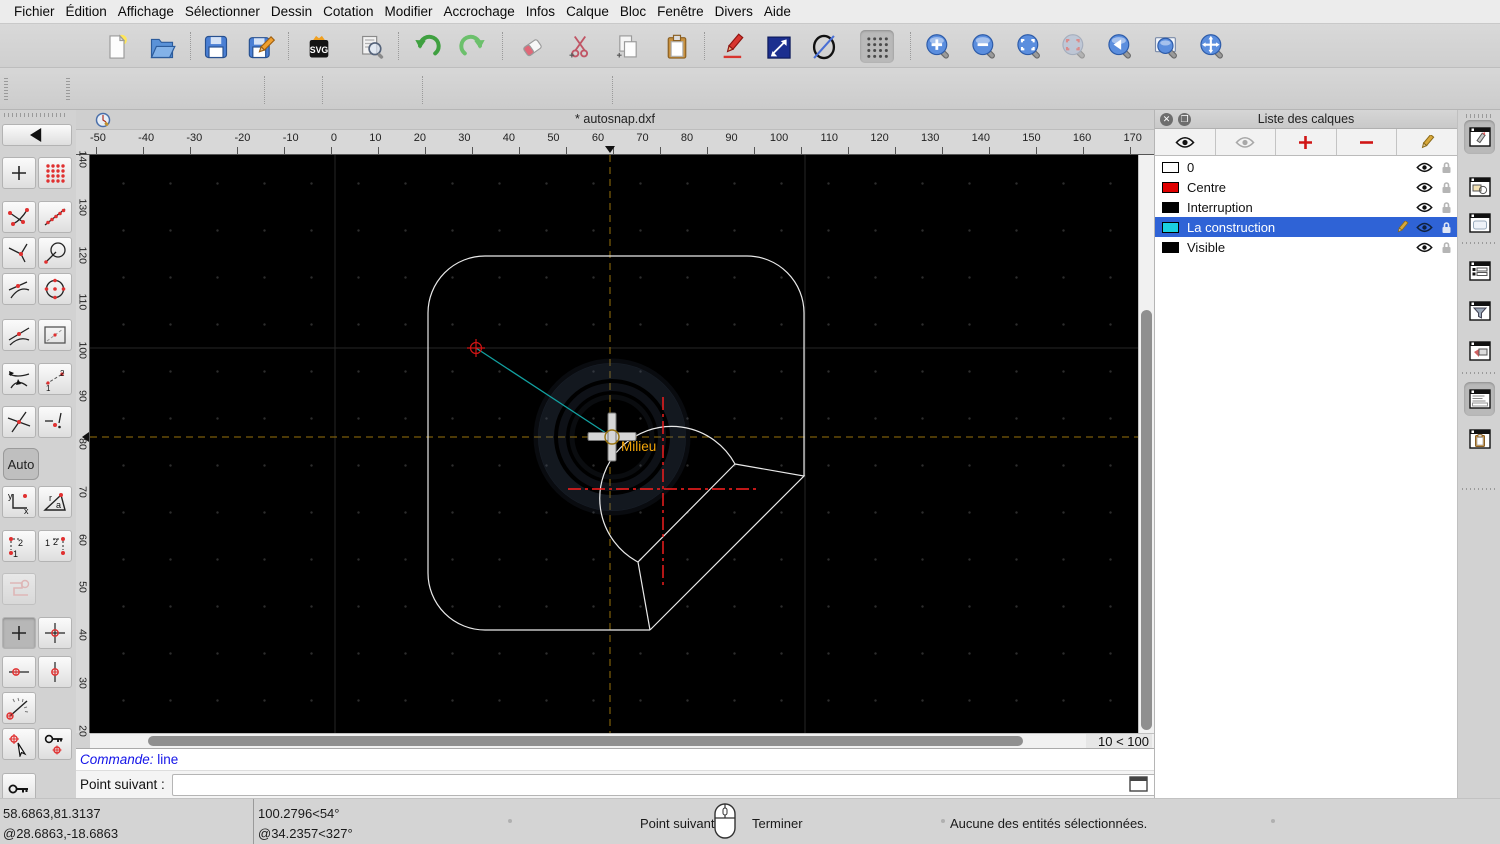  I want to click on snap-free-button, so click(19, 173).